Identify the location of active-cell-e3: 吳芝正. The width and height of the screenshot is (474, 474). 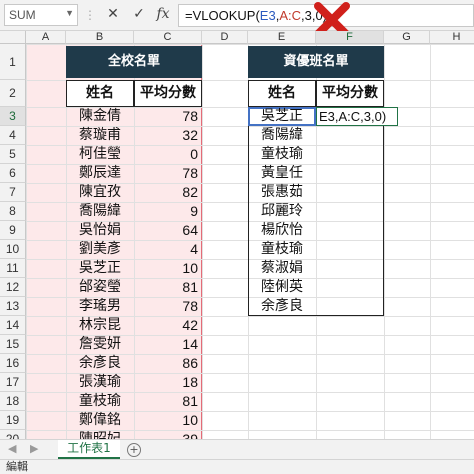
(282, 116).